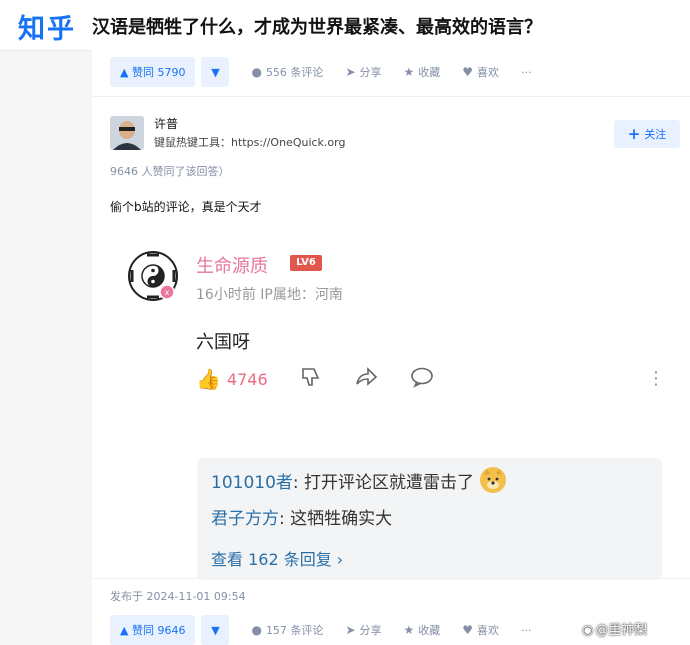  Describe the element at coordinates (186, 207) in the screenshot. I see `answer-text: 偷个b站的评论，真是个天才` at that location.